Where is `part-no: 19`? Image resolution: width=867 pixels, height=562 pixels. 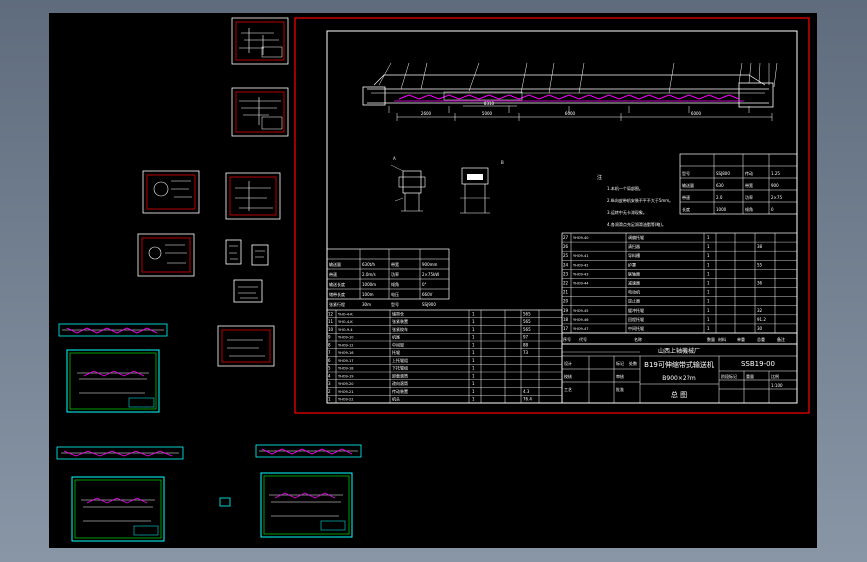 part-no: 19 is located at coordinates (566, 310).